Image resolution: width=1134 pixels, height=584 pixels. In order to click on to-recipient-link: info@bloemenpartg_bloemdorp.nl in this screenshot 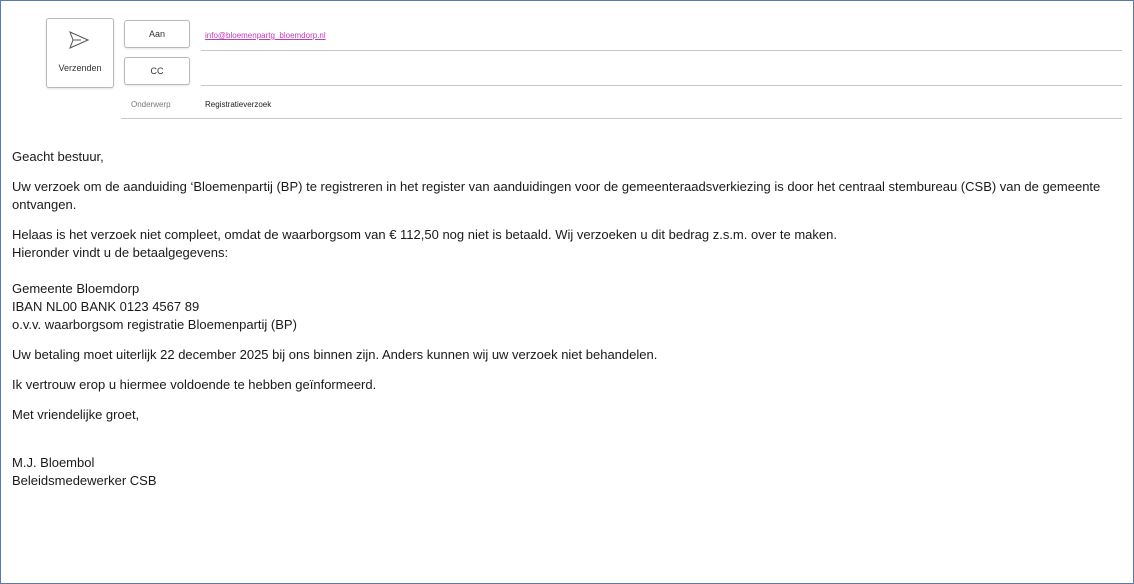, I will do `click(265, 35)`.